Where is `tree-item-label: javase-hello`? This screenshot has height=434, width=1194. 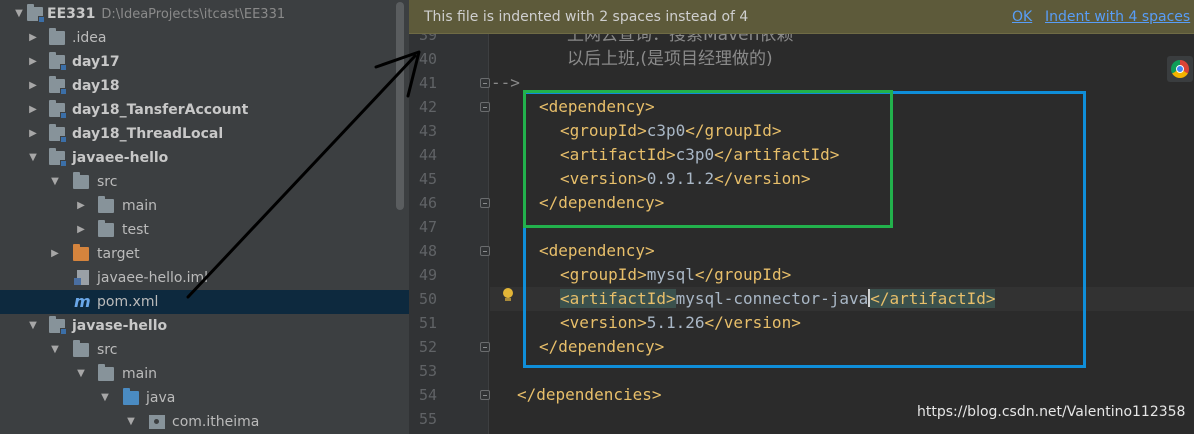
tree-item-label: javase-hello is located at coordinates (120, 326).